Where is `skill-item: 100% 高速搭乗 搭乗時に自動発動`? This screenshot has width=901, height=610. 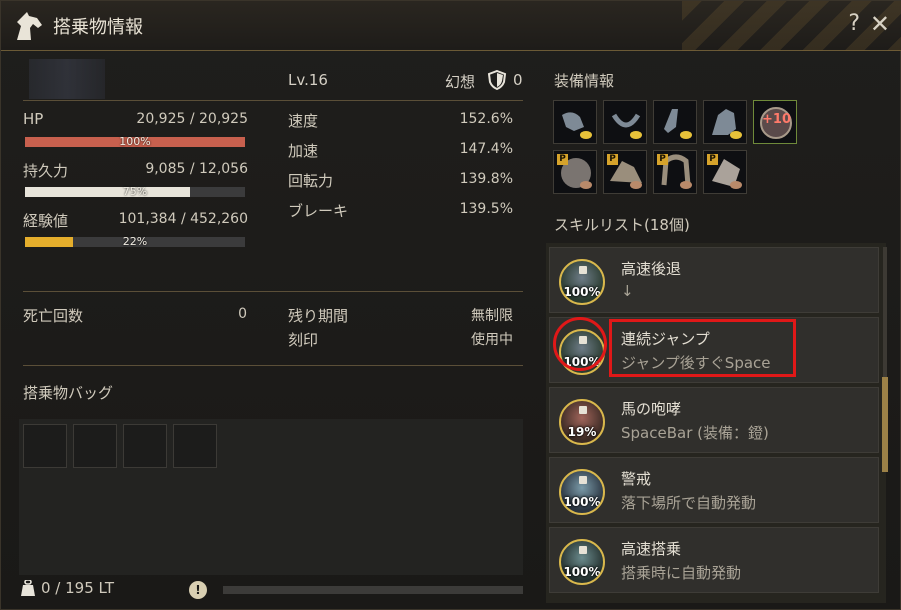 skill-item: 100% 高速搭乗 搭乗時に自動発動 is located at coordinates (714, 560).